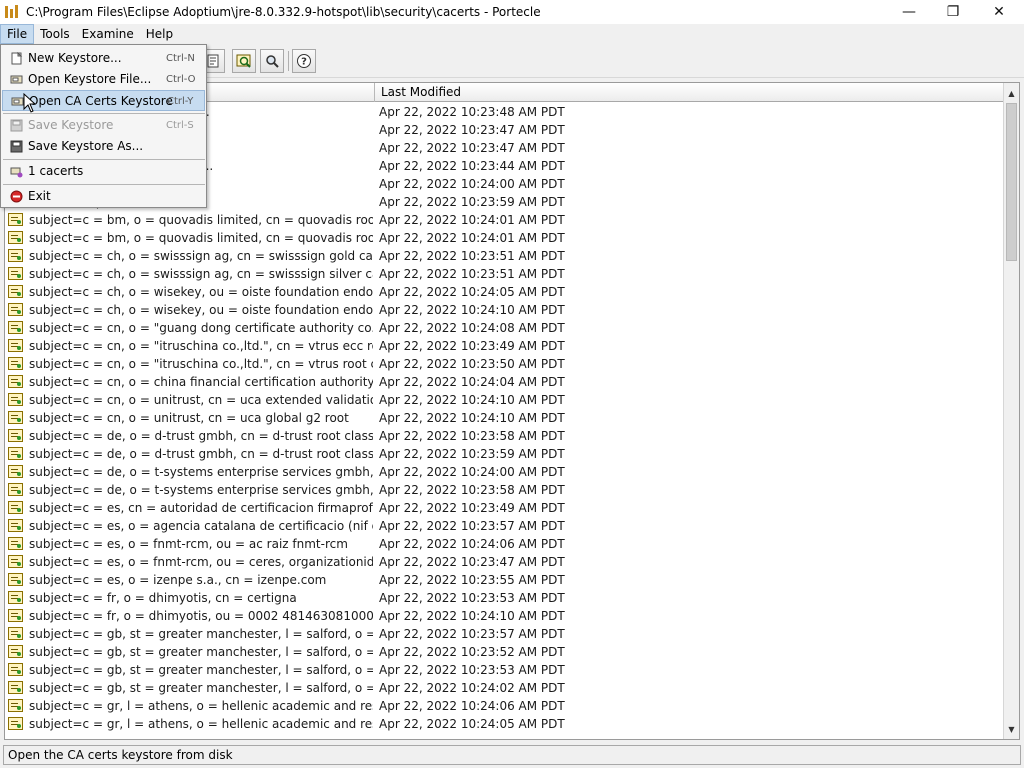 This screenshot has width=1024, height=768. What do you see at coordinates (512, 755) in the screenshot?
I see `status-bar: Open the CA certs keystore from disk` at bounding box center [512, 755].